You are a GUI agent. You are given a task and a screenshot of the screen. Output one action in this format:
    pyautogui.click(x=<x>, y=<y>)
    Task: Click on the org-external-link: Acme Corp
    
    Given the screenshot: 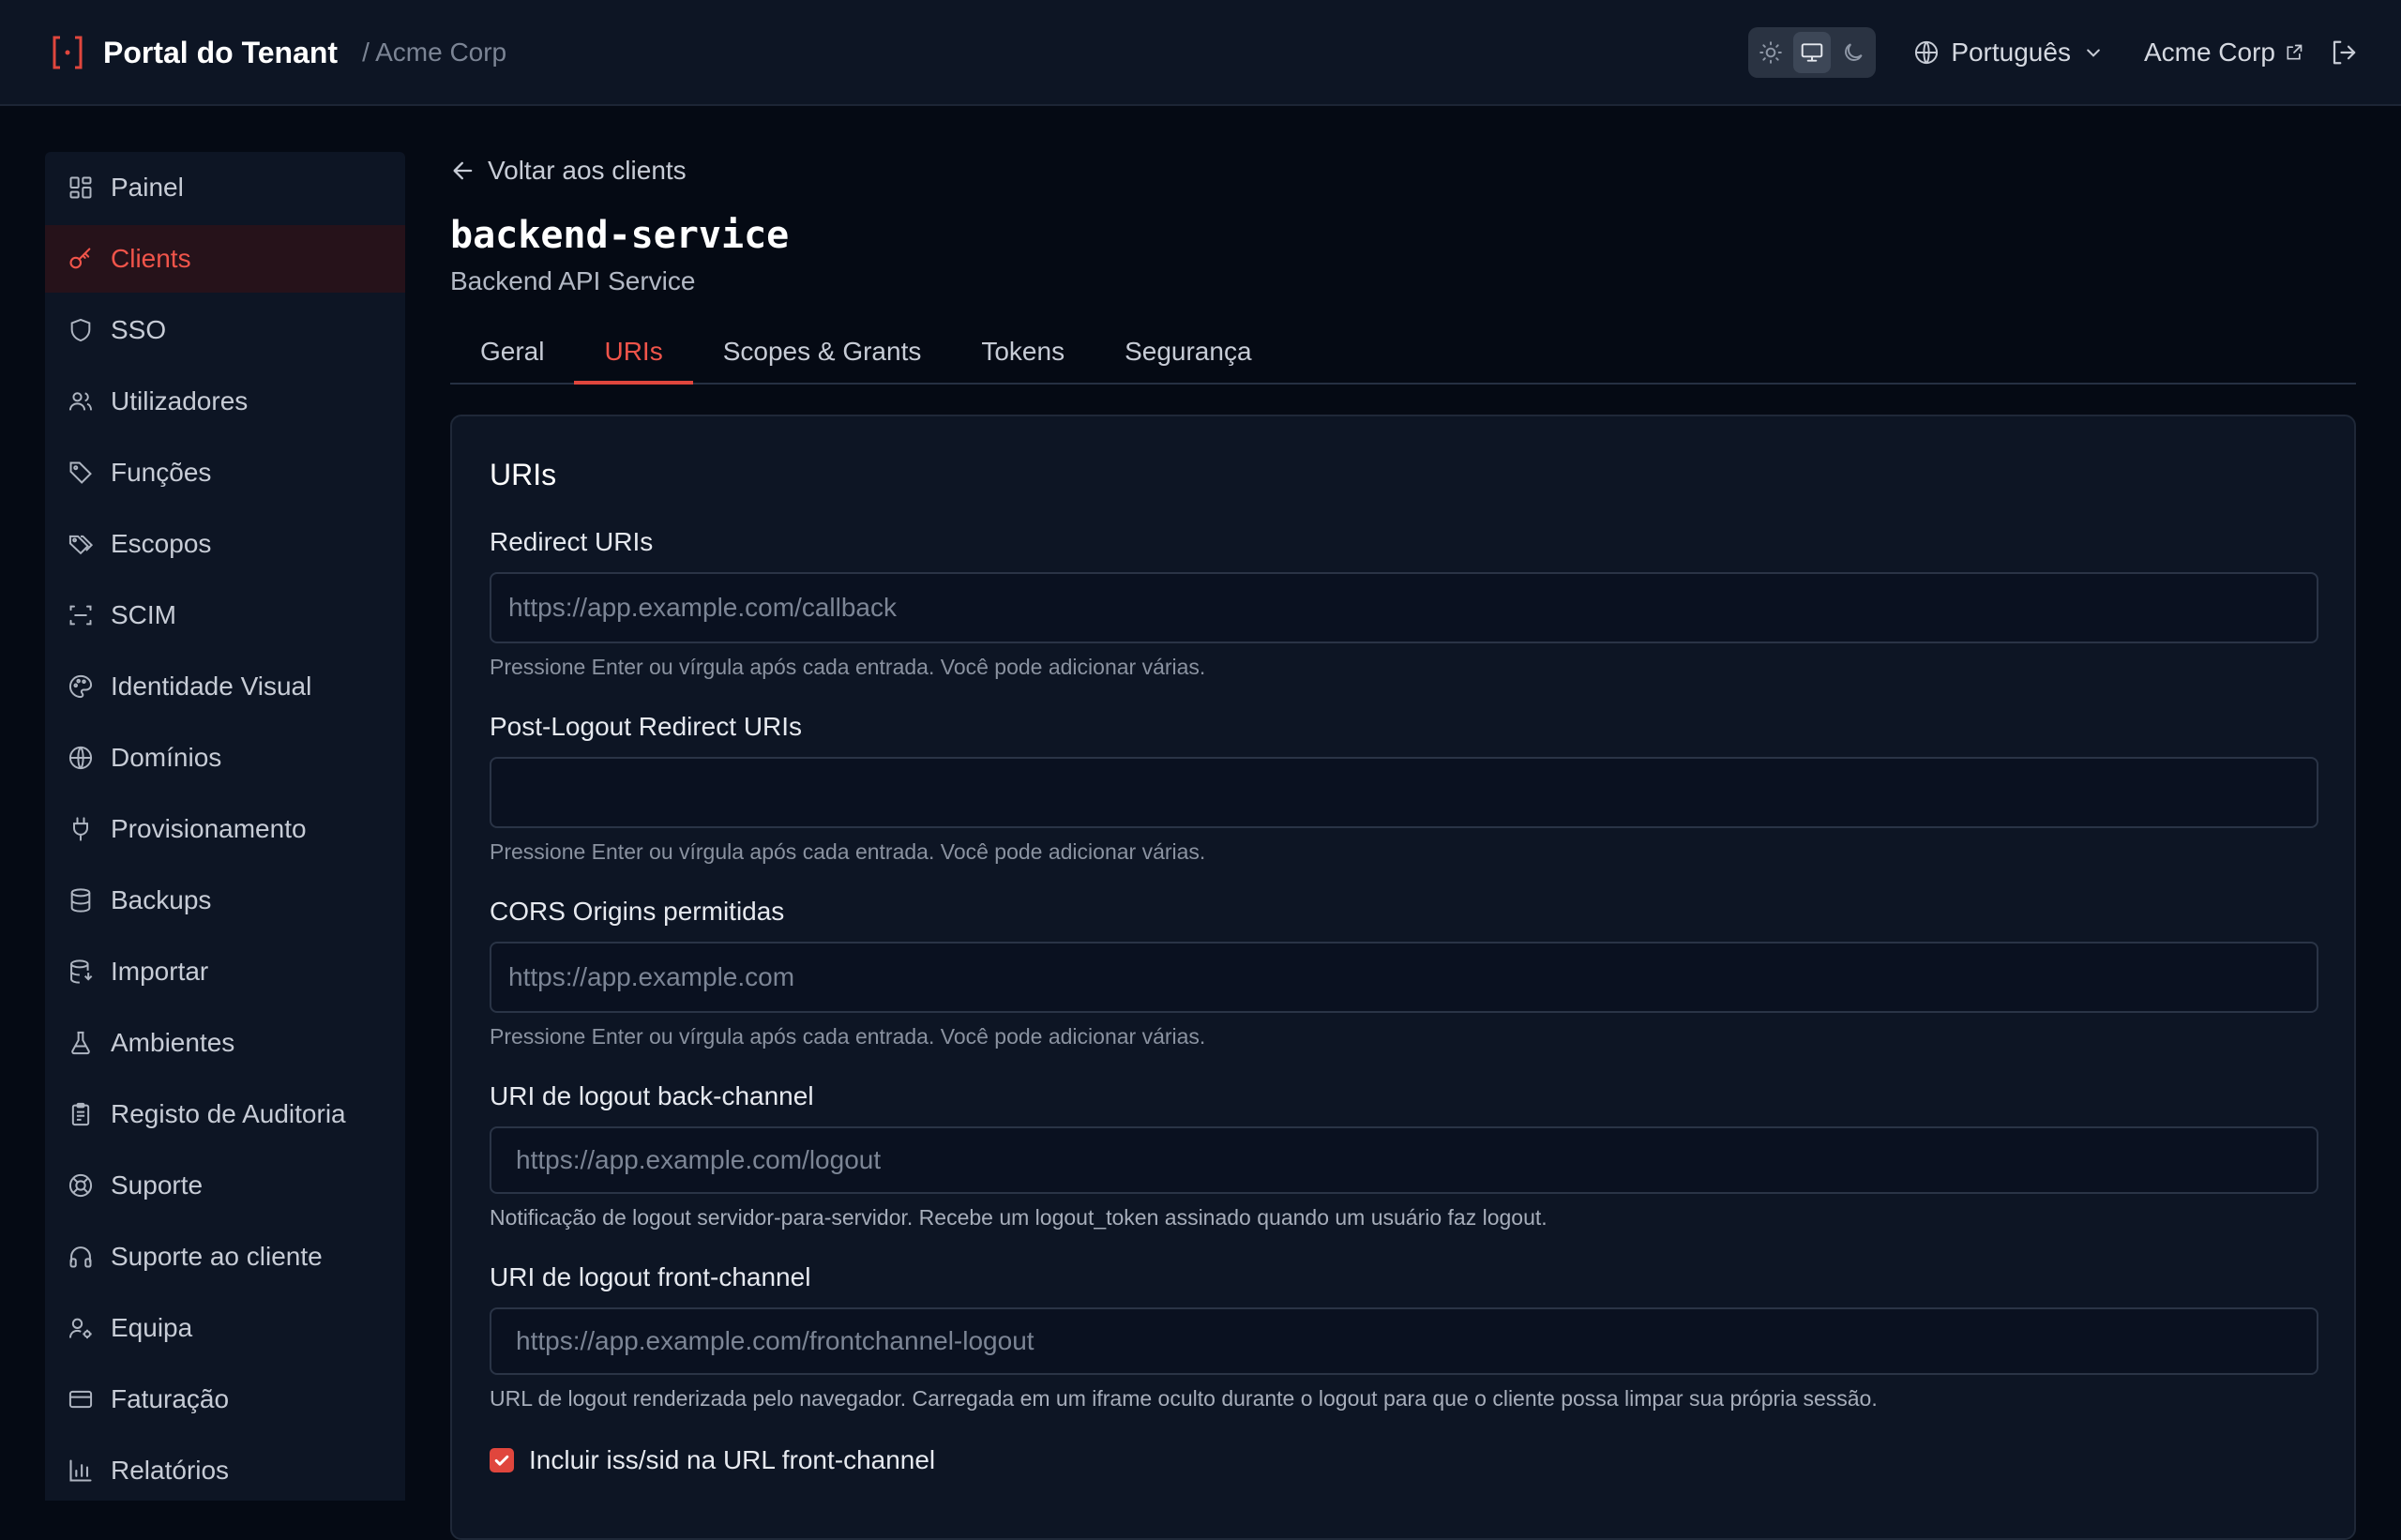 What is the action you would take?
    pyautogui.click(x=2223, y=53)
    